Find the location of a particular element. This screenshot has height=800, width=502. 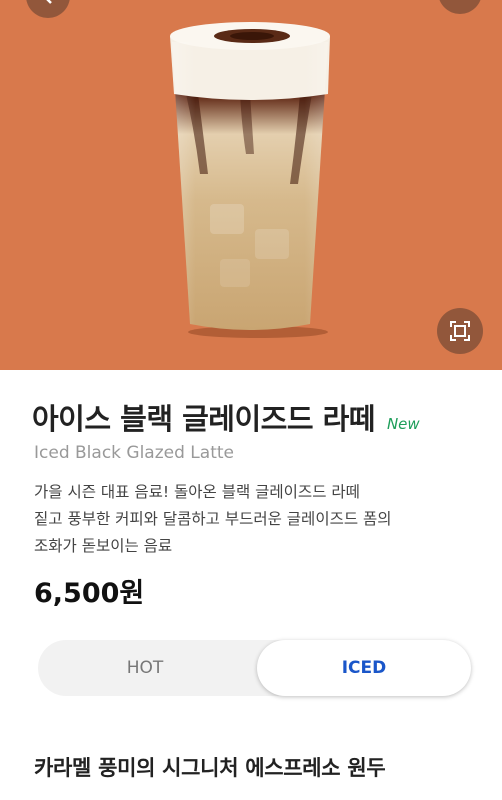

back-button is located at coordinates (48, 9).